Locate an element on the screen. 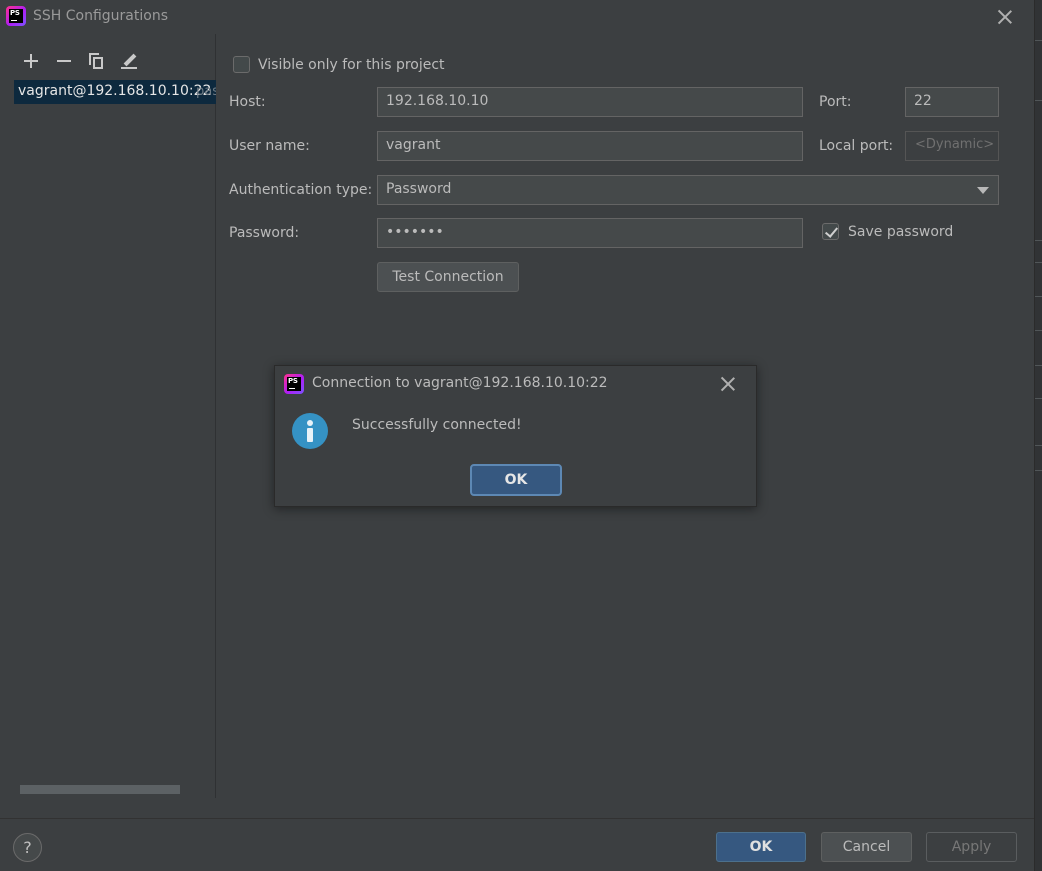  auth-type-select: Password is located at coordinates (688, 190).